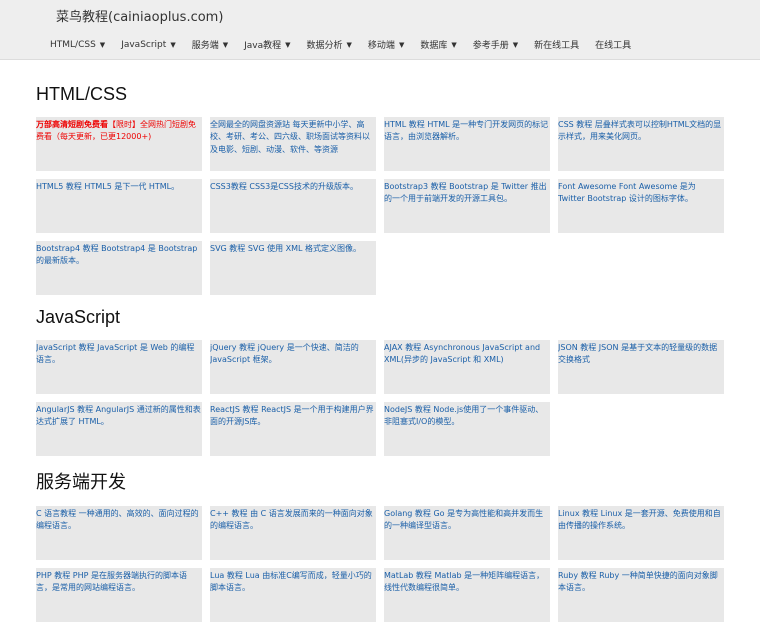 The image size is (760, 634). What do you see at coordinates (111, 582) in the screenshot?
I see `course-card-text: PHP 教程 PHP 是在服务器端执行的脚本语言，是常用的网站编程语言。` at bounding box center [111, 582].